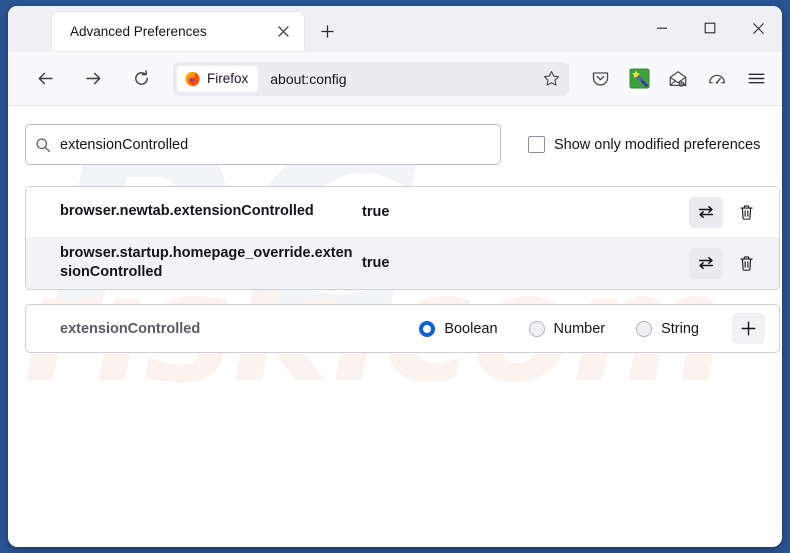 The image size is (790, 553). What do you see at coordinates (579, 328) in the screenshot?
I see `radio-number-label: Number` at bounding box center [579, 328].